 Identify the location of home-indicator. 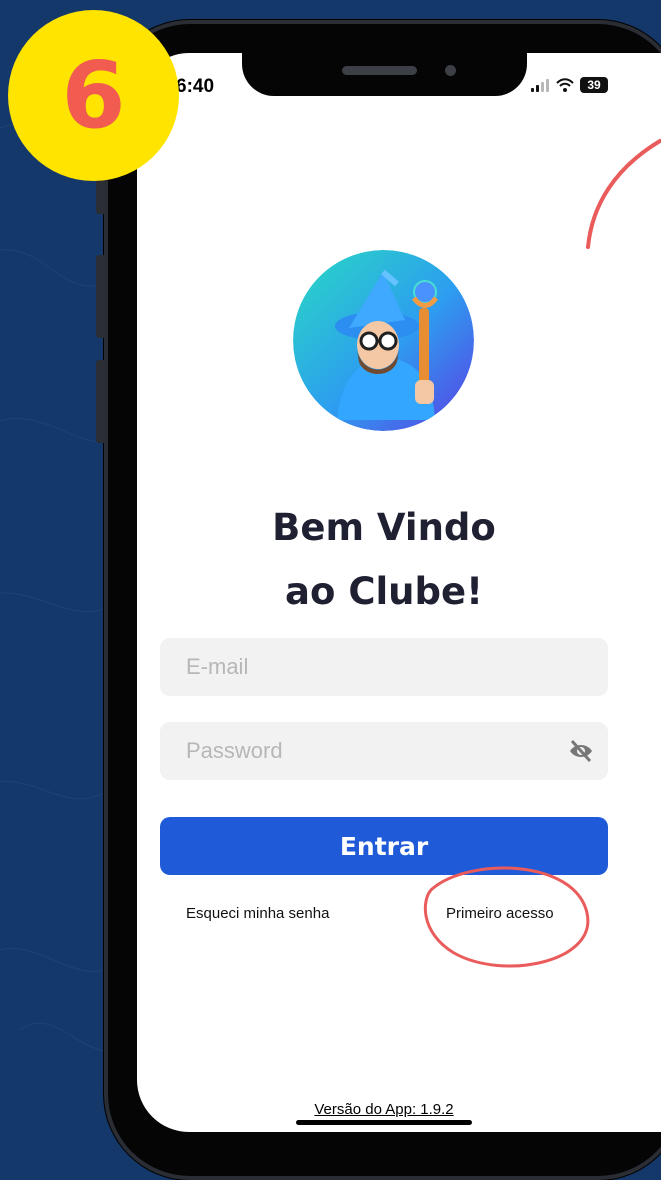
(384, 1122).